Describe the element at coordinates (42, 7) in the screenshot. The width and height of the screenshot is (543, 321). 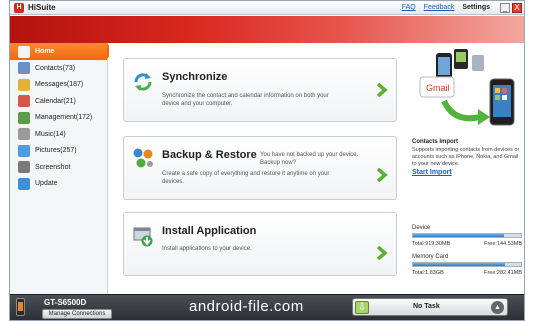
I see `app-title: HiSuite` at that location.